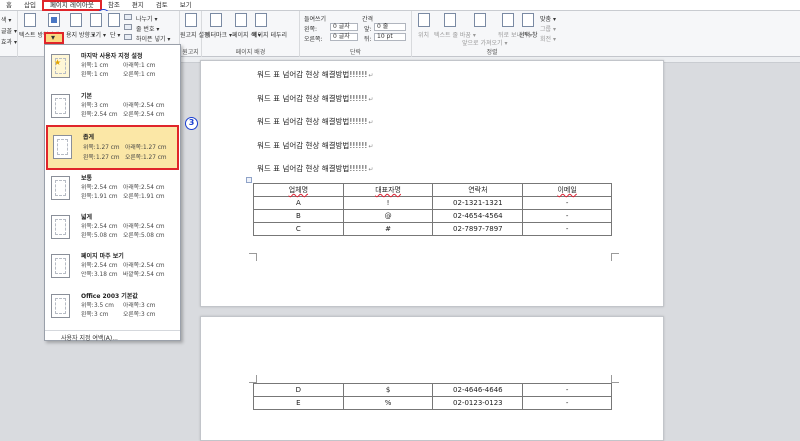 The image size is (800, 441). Describe the element at coordinates (253, 257) in the screenshot. I see `margin-corner-mark` at that location.